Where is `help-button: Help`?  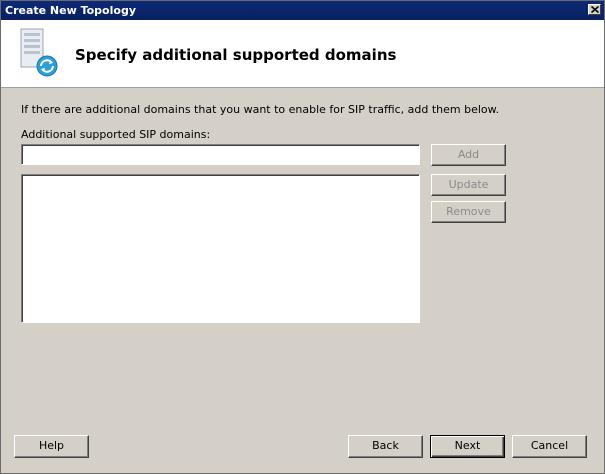
help-button: Help is located at coordinates (51, 446).